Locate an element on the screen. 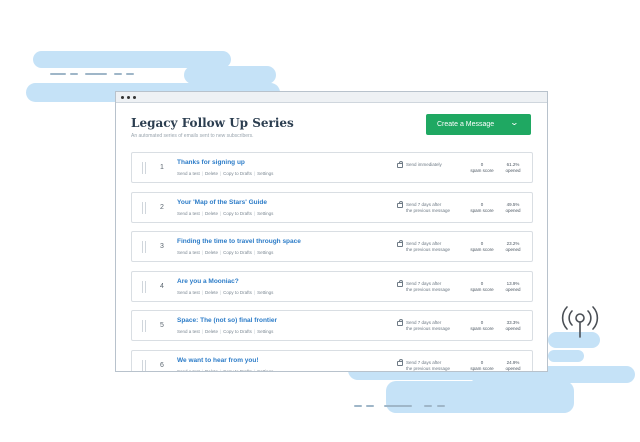  message-number: 1 is located at coordinates (162, 167).